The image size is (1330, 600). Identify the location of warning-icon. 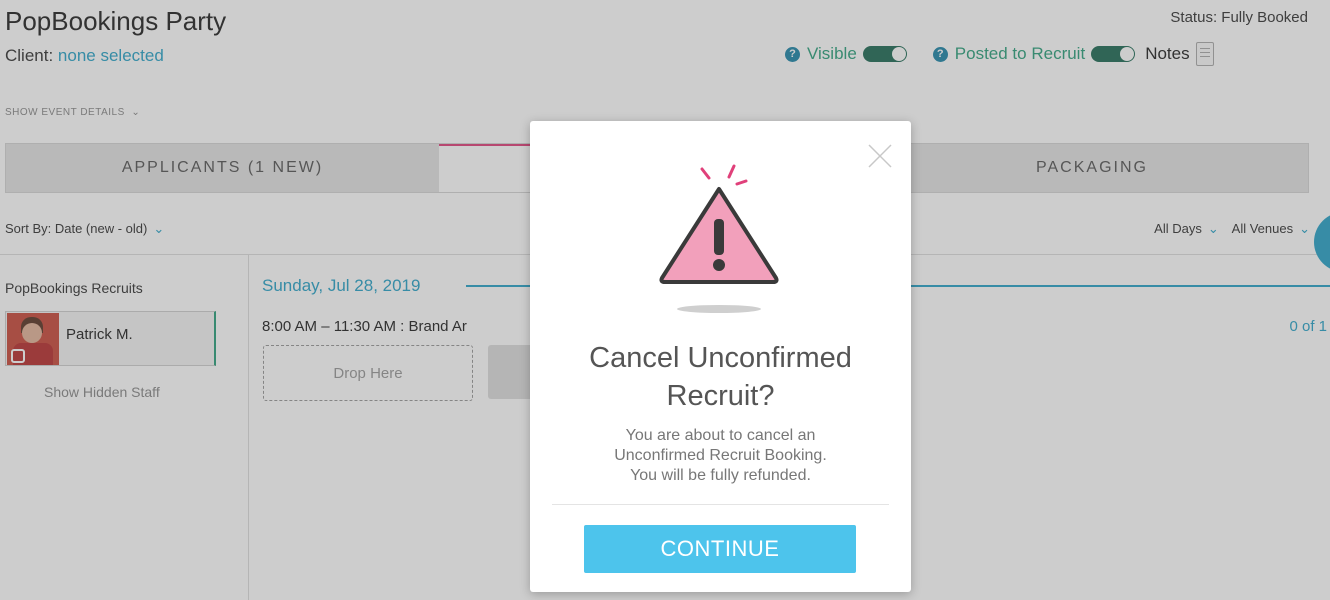
(719, 238).